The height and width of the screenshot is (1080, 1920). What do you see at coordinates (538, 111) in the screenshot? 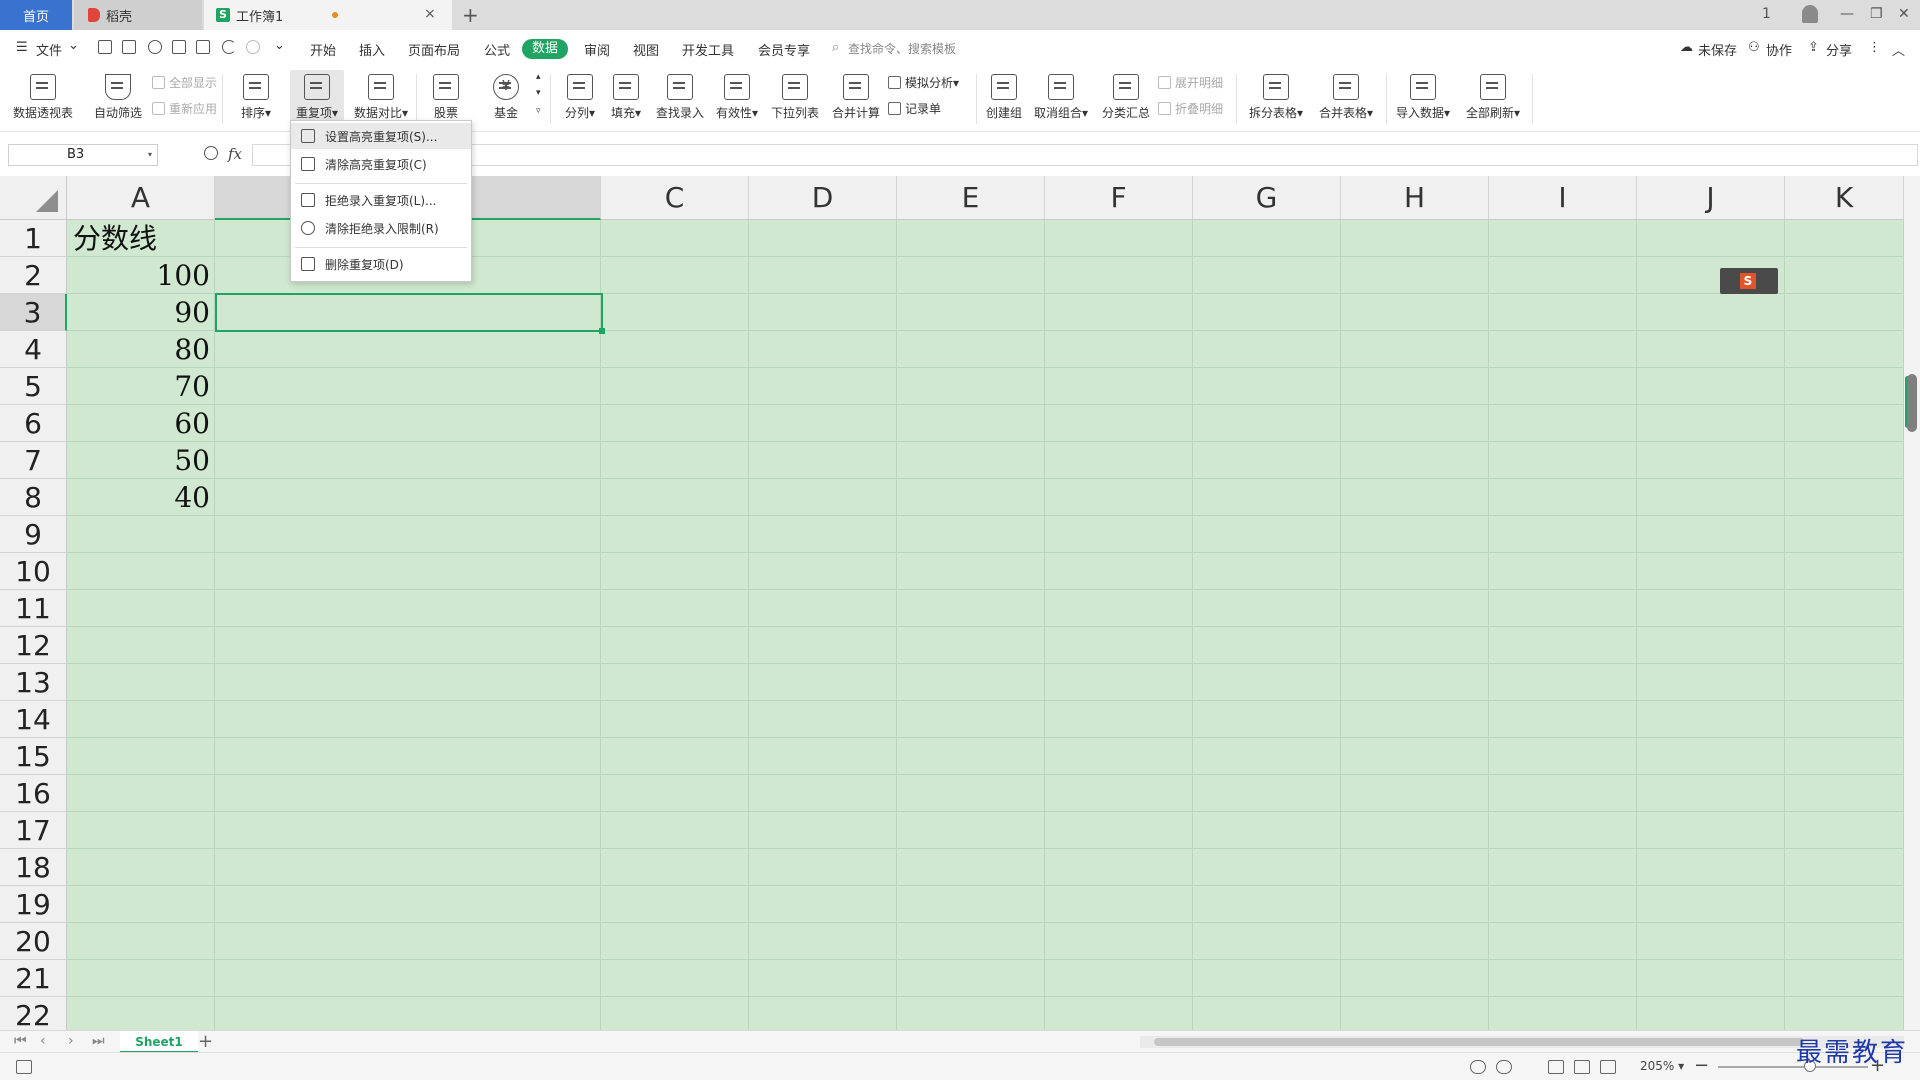
I see `gallery-more-icon: ▿` at bounding box center [538, 111].